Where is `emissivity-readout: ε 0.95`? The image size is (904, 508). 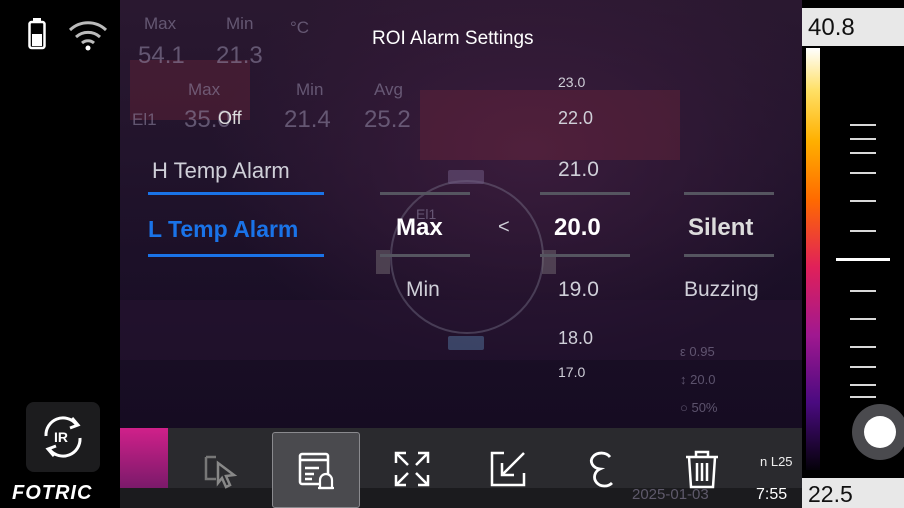
emissivity-readout: ε 0.95 is located at coordinates (697, 351).